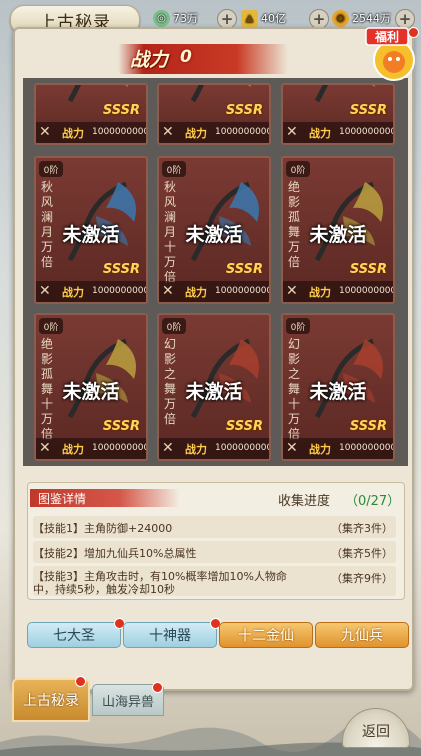  Describe the element at coordinates (340, 18) in the screenshot. I see `coin-icon: ◉` at that location.